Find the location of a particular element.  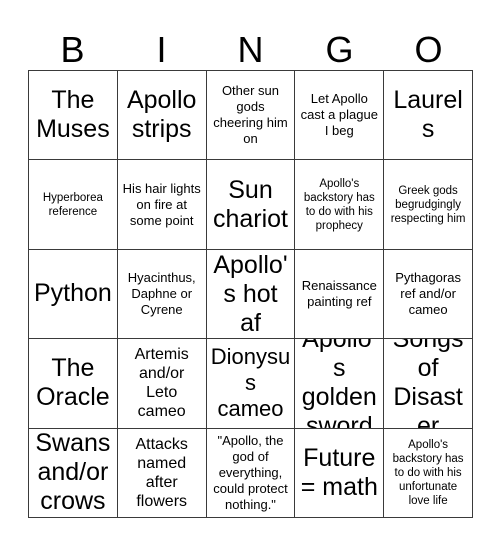

bingo-cell-label: His hair lights on fire at some point is located at coordinates (161, 204).